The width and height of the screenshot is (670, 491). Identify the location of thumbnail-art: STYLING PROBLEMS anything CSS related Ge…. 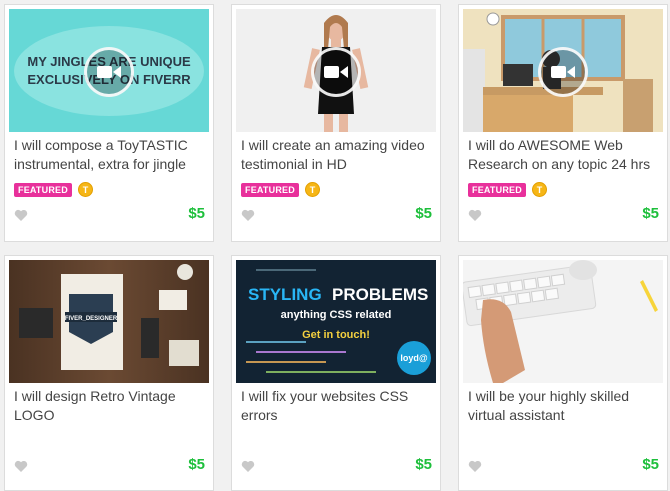
(336, 321).